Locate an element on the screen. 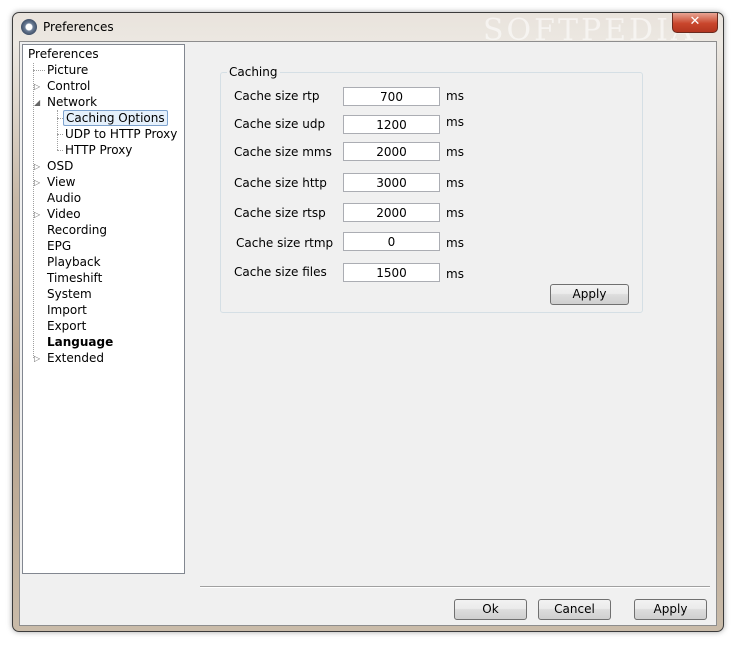  tree-item-osd: OSD is located at coordinates (60, 166).